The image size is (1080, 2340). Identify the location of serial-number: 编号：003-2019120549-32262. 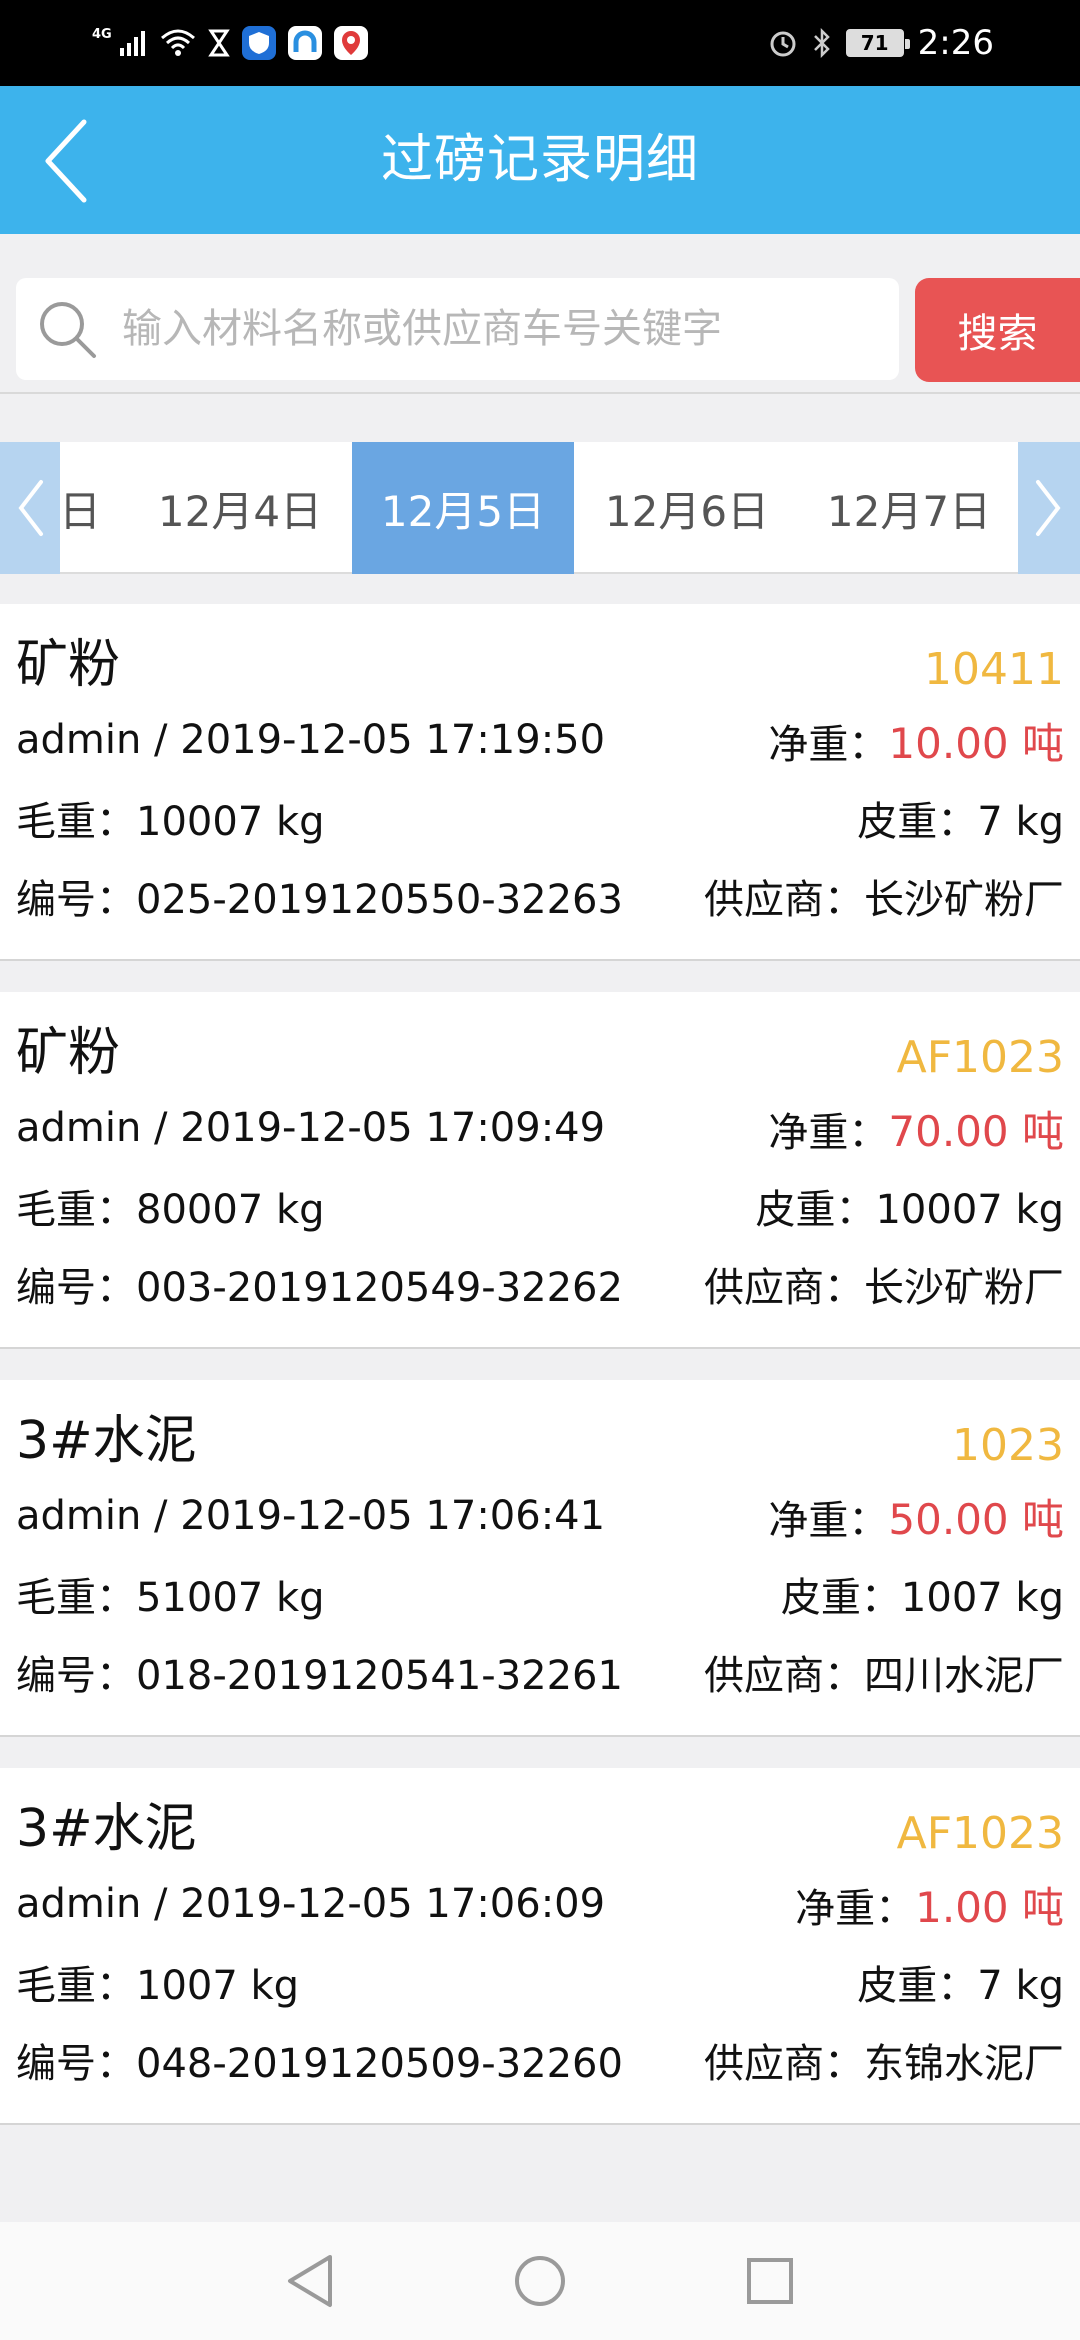
(319, 1288).